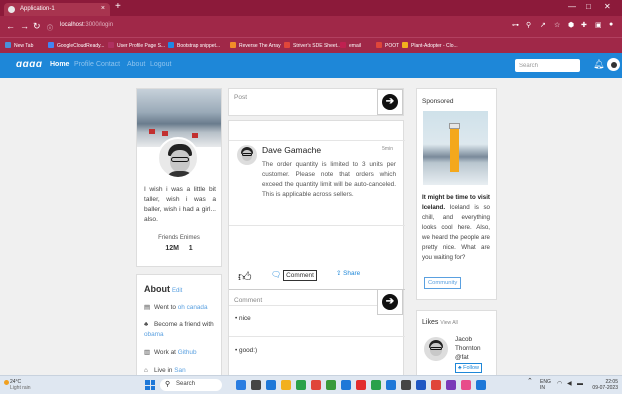 The width and height of the screenshot is (622, 394). I want to click on brand-logo: ɑɑɑɑ, so click(29, 64).